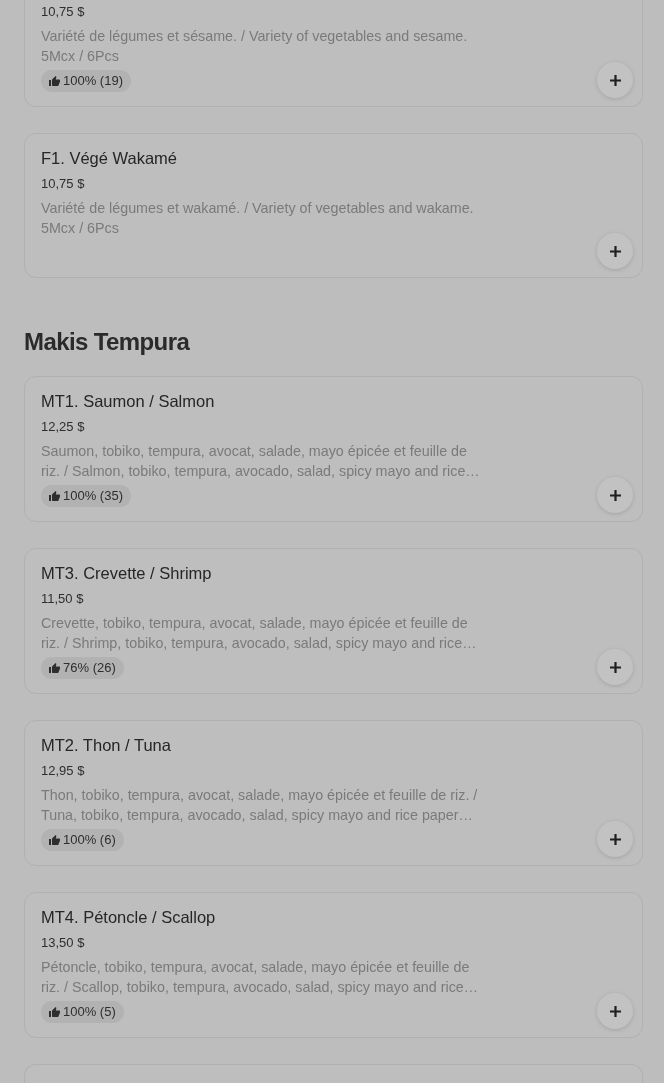  What do you see at coordinates (110, 158) in the screenshot?
I see `item-title: F1. Végé Wakamé` at bounding box center [110, 158].